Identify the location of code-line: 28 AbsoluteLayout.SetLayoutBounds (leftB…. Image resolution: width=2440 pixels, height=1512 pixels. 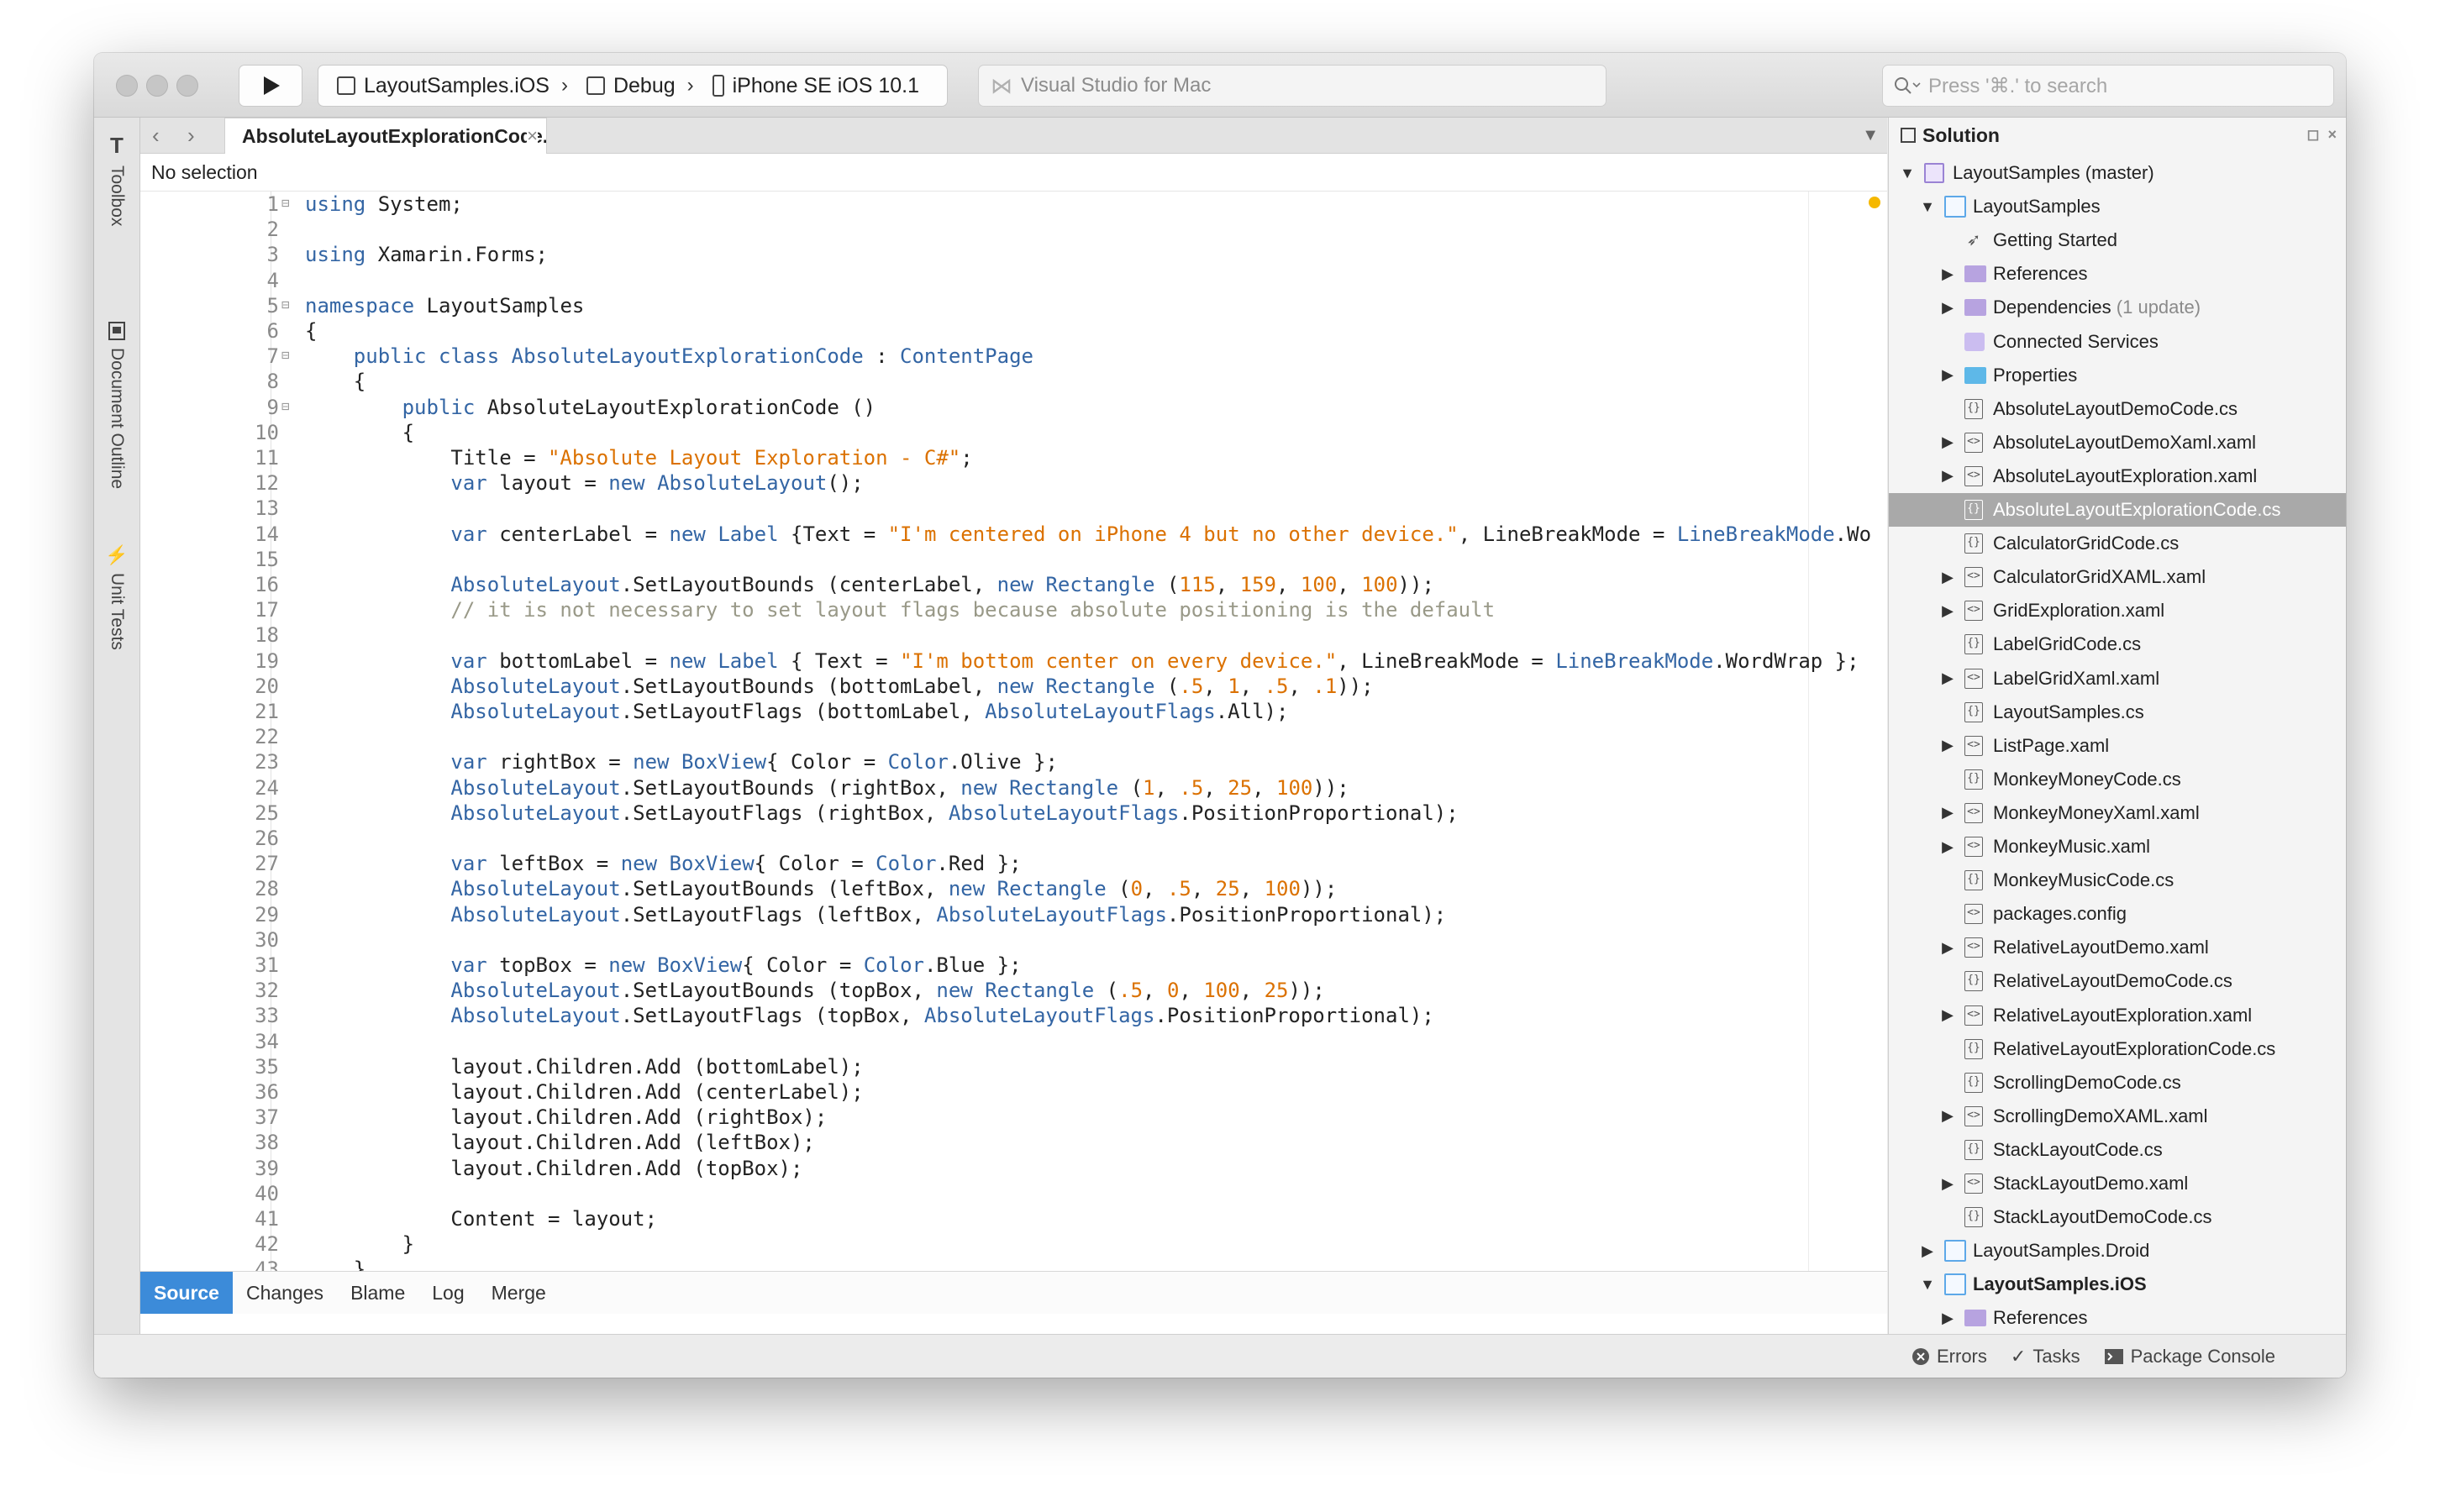
(1014, 888).